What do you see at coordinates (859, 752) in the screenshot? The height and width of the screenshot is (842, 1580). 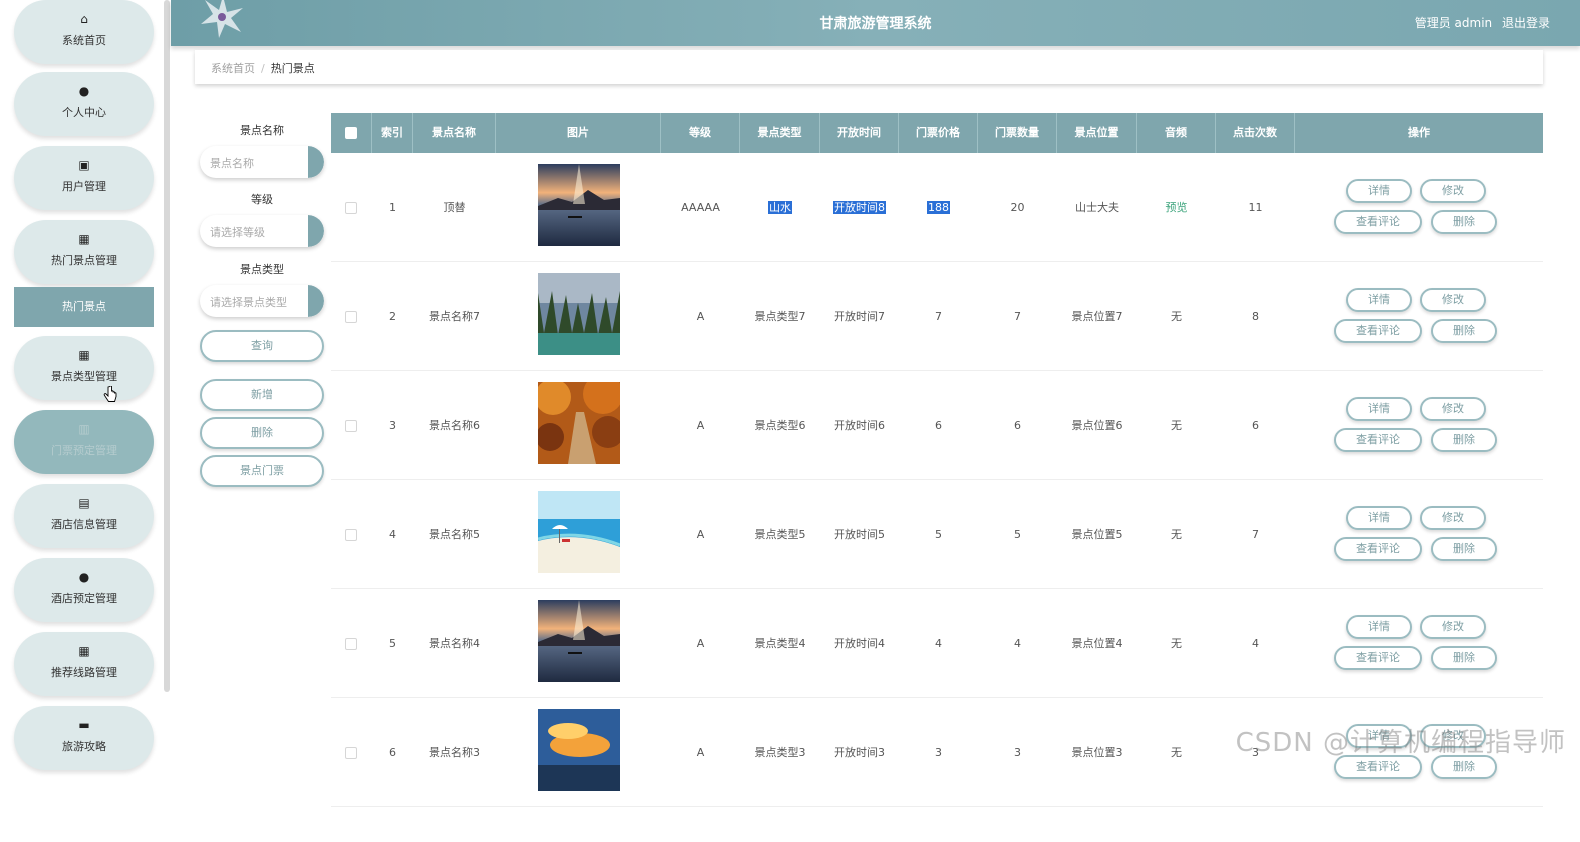 I see `cell-open-wrap: 开放时间3` at bounding box center [859, 752].